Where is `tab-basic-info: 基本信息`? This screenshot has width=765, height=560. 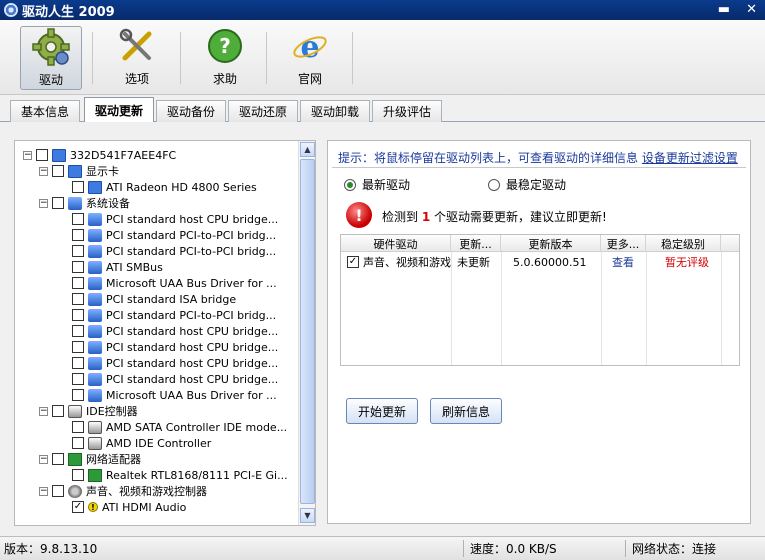
tab-basic-info: 基本信息 is located at coordinates (45, 111).